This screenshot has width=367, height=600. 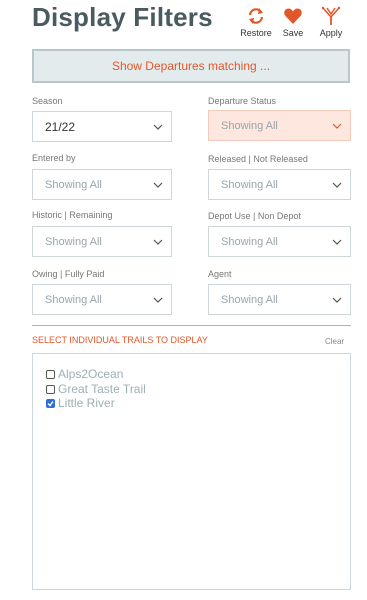 I want to click on restore-label: Restore, so click(x=256, y=33).